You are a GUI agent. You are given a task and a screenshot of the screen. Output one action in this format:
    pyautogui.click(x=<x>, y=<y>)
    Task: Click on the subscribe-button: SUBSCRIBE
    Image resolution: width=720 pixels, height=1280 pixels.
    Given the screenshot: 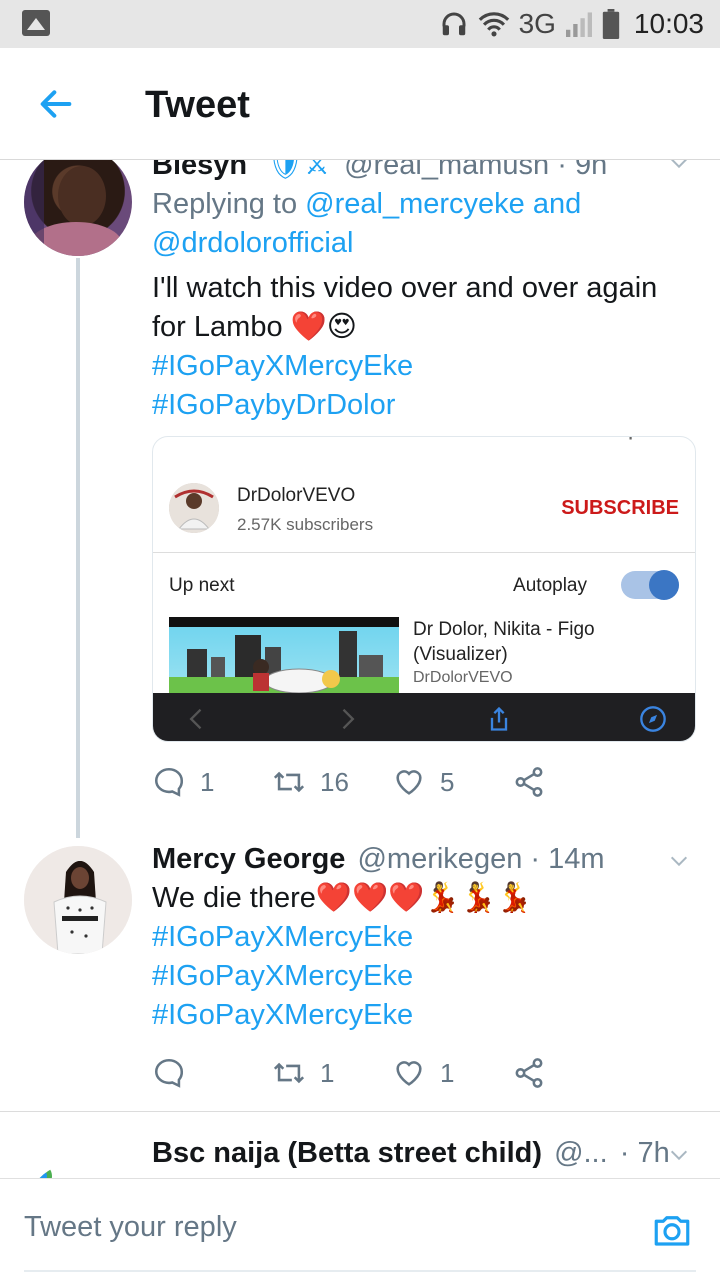 What is the action you would take?
    pyautogui.click(x=620, y=508)
    